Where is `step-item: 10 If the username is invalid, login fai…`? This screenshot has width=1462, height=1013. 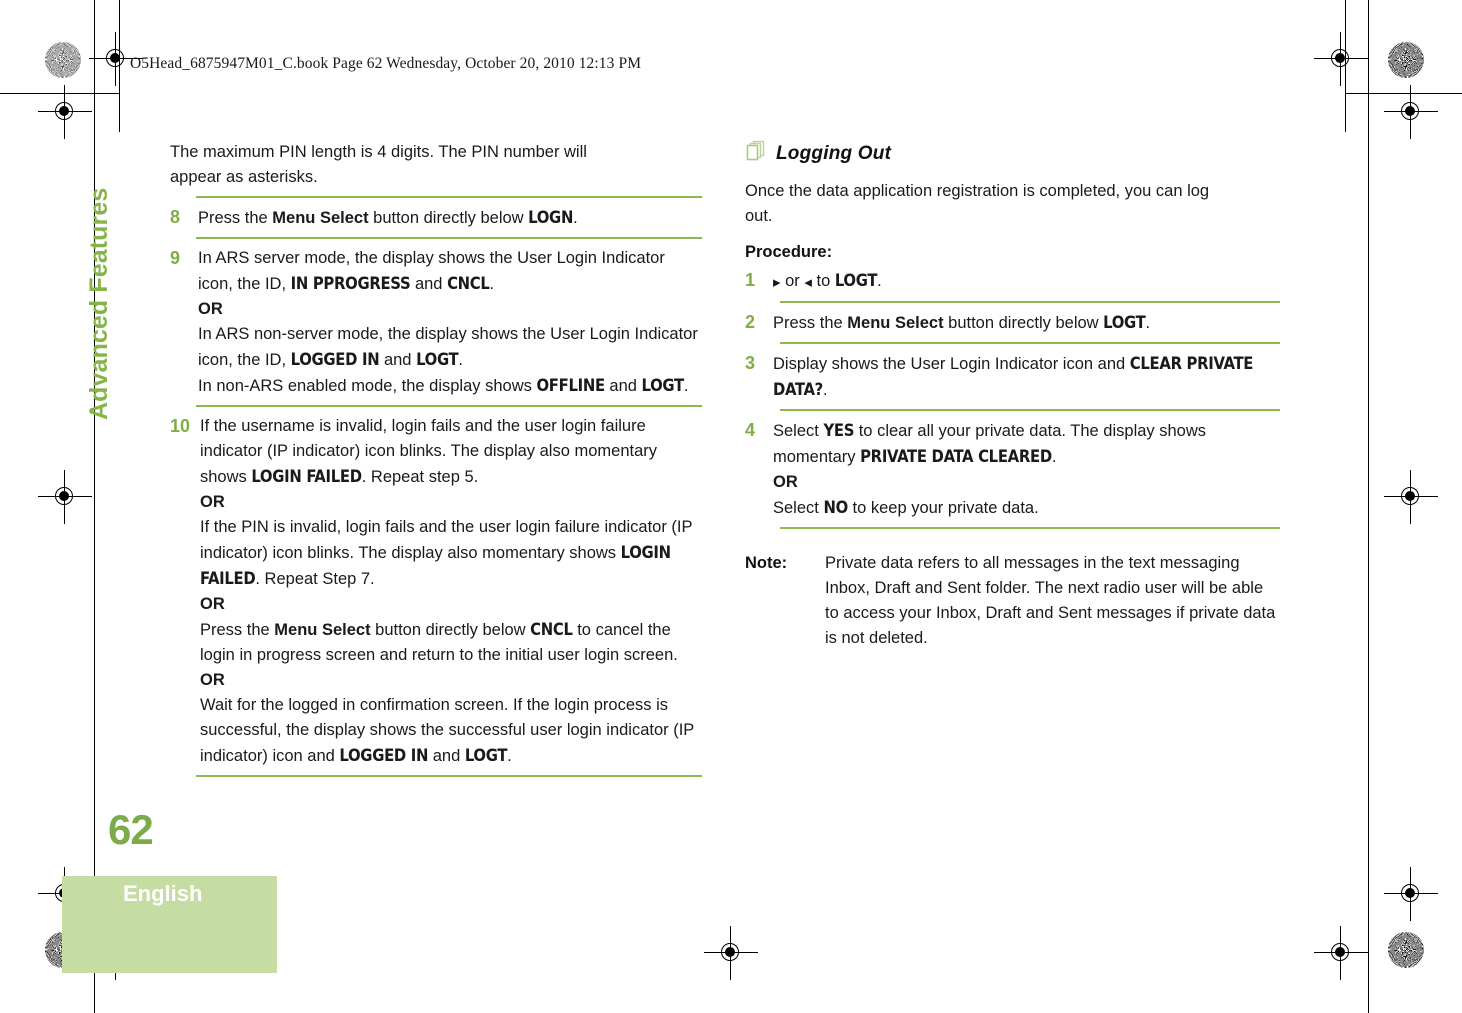
step-item: 10 If the username is invalid, login fai… is located at coordinates (436, 591).